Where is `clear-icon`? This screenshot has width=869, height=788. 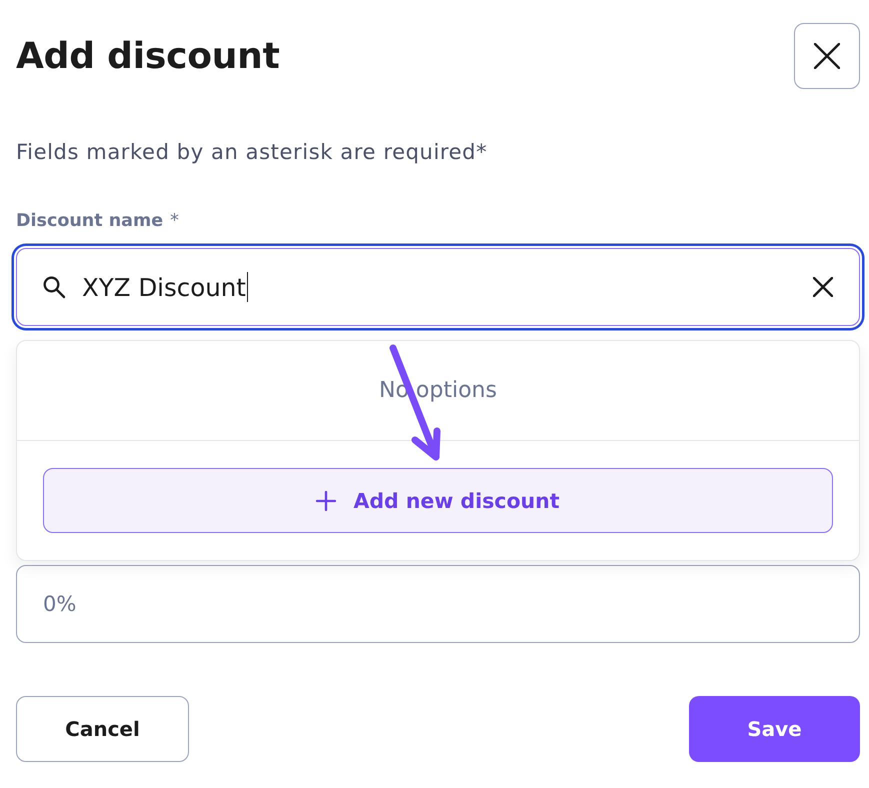 clear-icon is located at coordinates (823, 287).